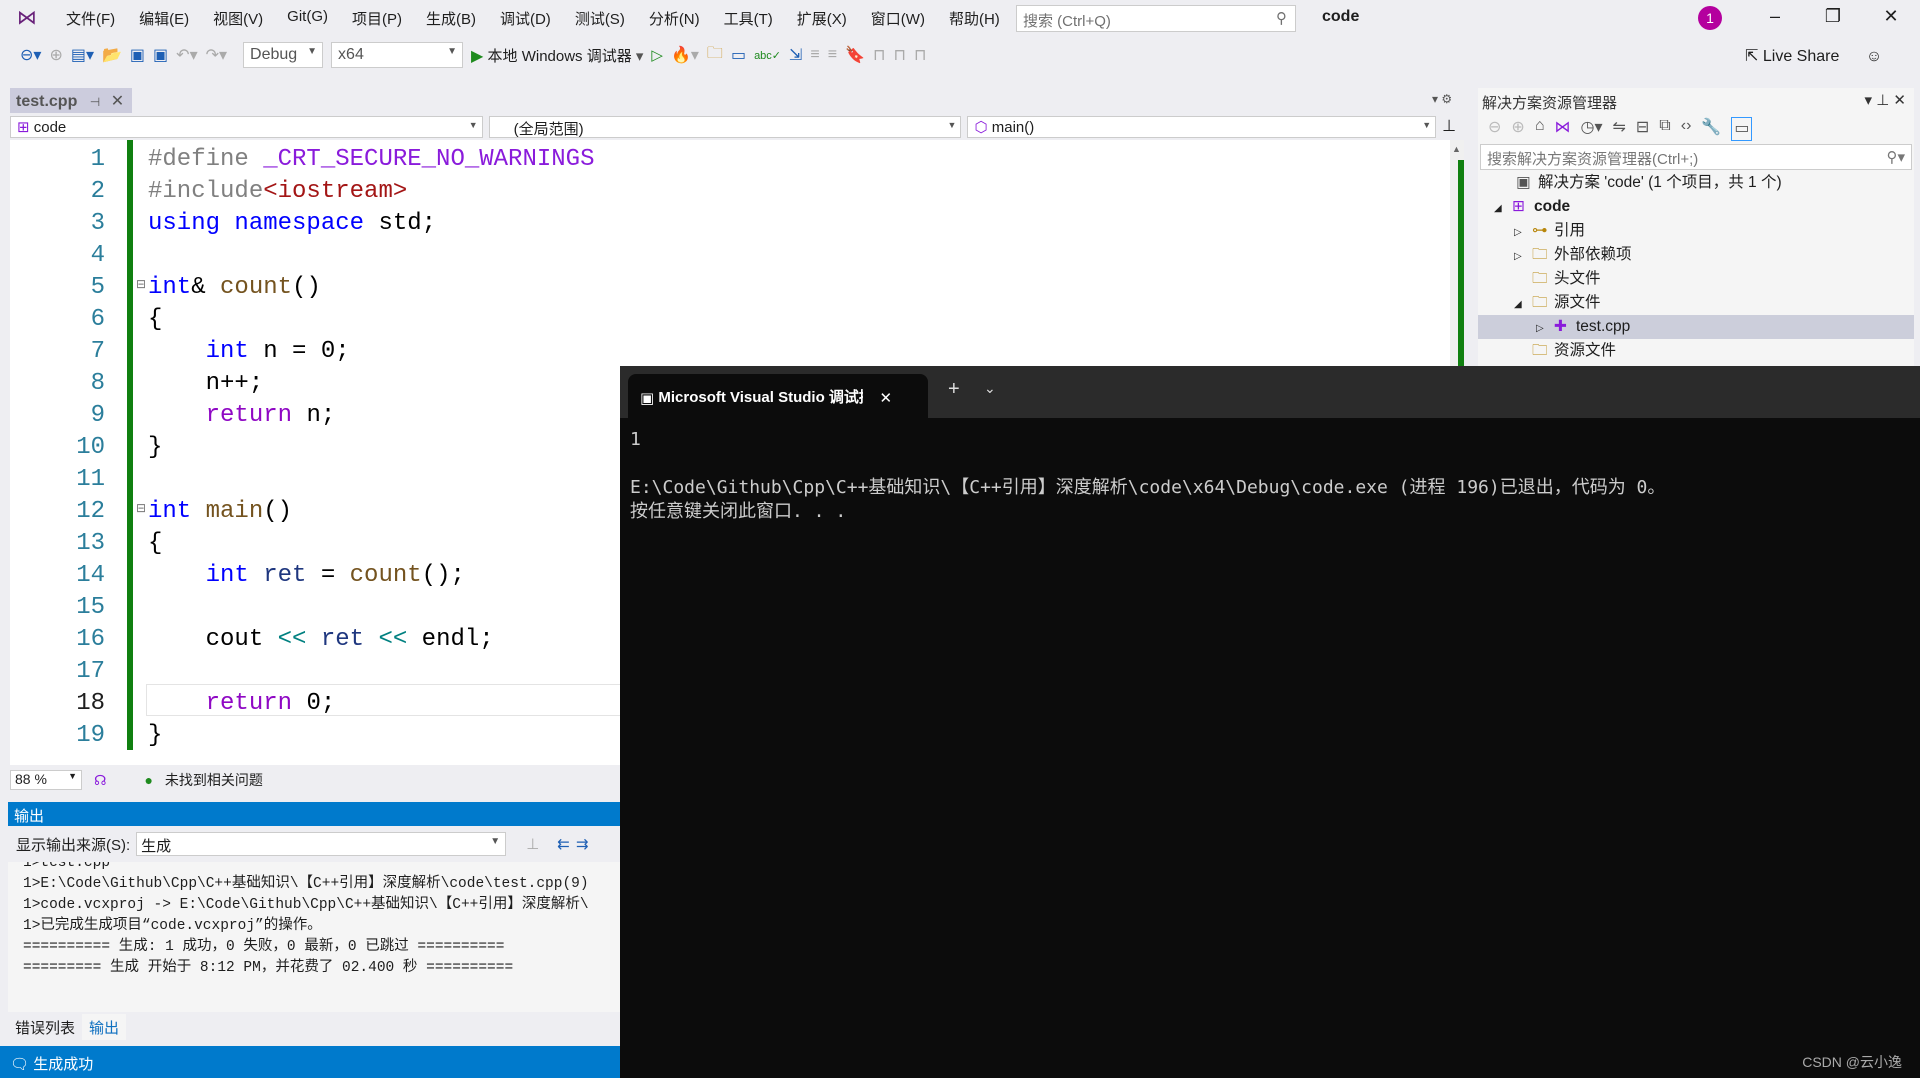  What do you see at coordinates (1452, 127) in the screenshot?
I see `split-icon: ⊥` at bounding box center [1452, 127].